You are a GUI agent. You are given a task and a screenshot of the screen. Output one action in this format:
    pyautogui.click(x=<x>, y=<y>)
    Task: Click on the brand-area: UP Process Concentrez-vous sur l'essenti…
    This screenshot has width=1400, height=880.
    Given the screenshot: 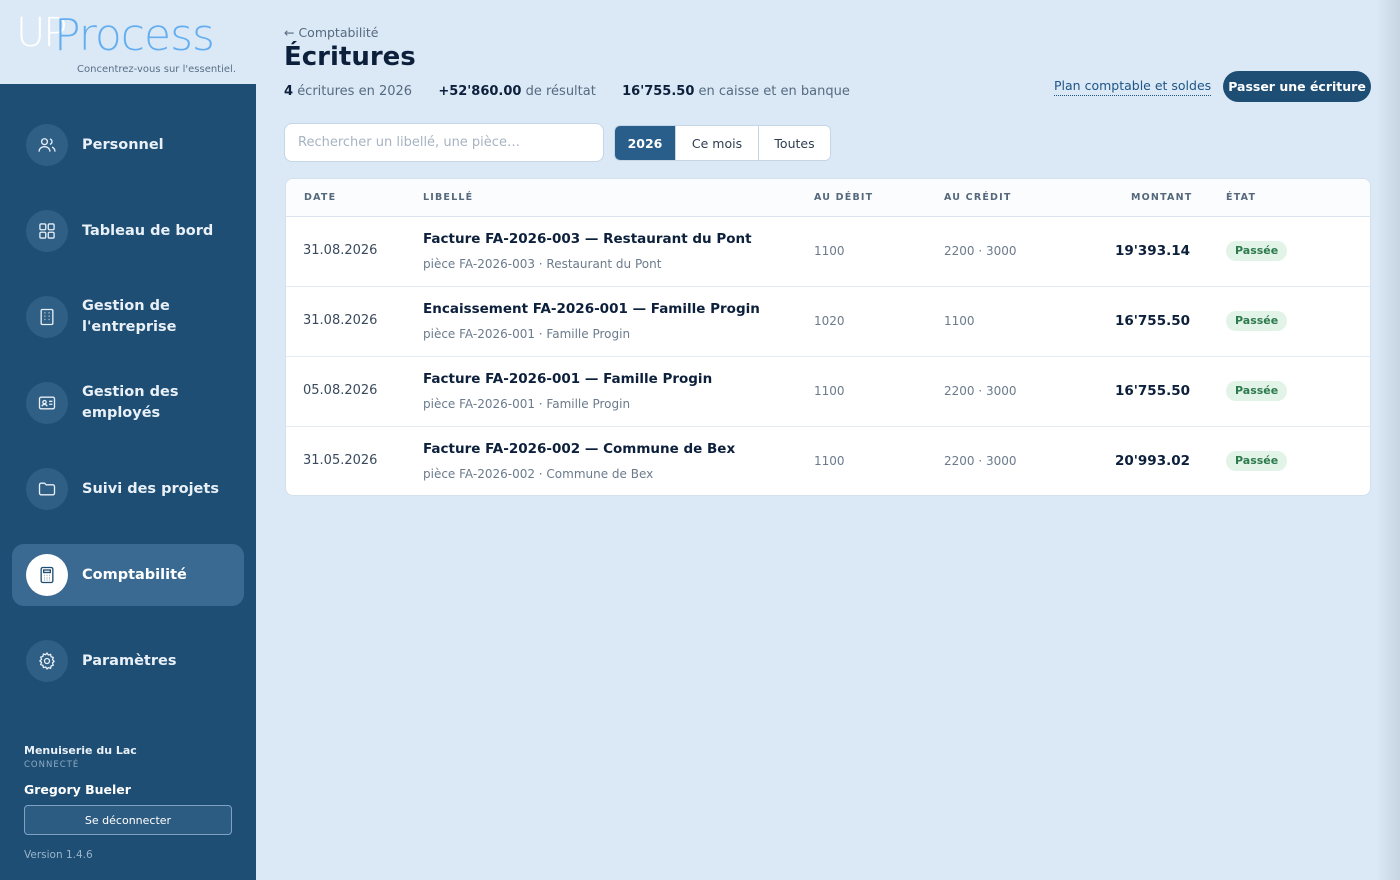 What is the action you would take?
    pyautogui.click(x=128, y=42)
    